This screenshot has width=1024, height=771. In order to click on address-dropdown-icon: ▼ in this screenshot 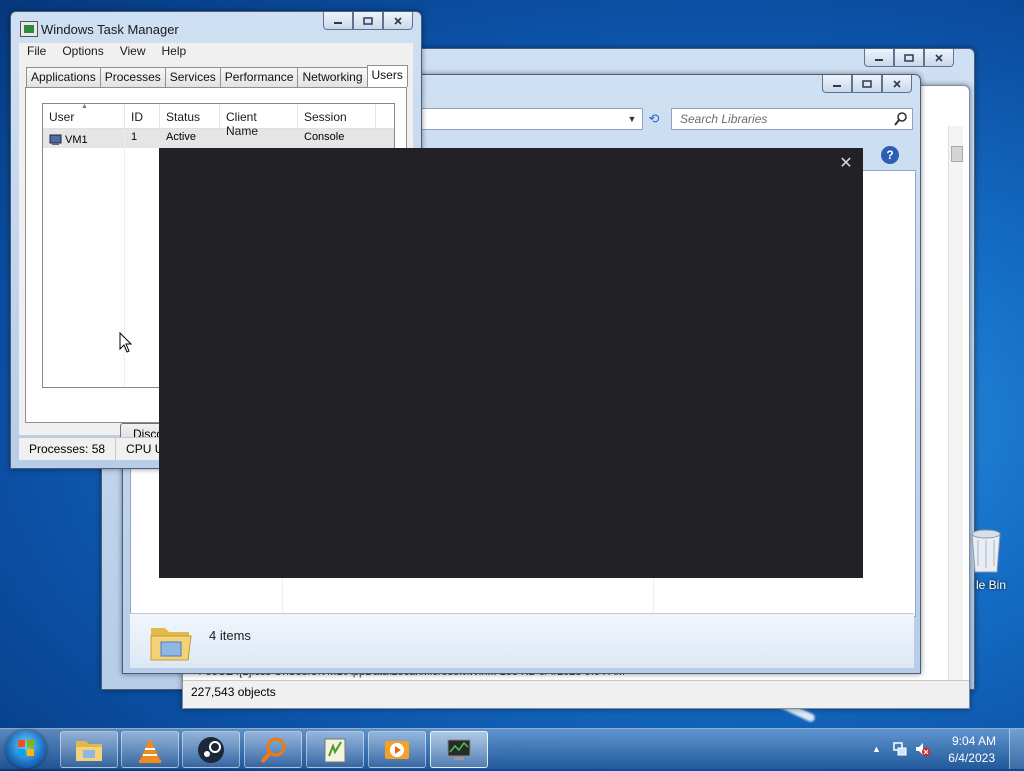, I will do `click(632, 119)`.